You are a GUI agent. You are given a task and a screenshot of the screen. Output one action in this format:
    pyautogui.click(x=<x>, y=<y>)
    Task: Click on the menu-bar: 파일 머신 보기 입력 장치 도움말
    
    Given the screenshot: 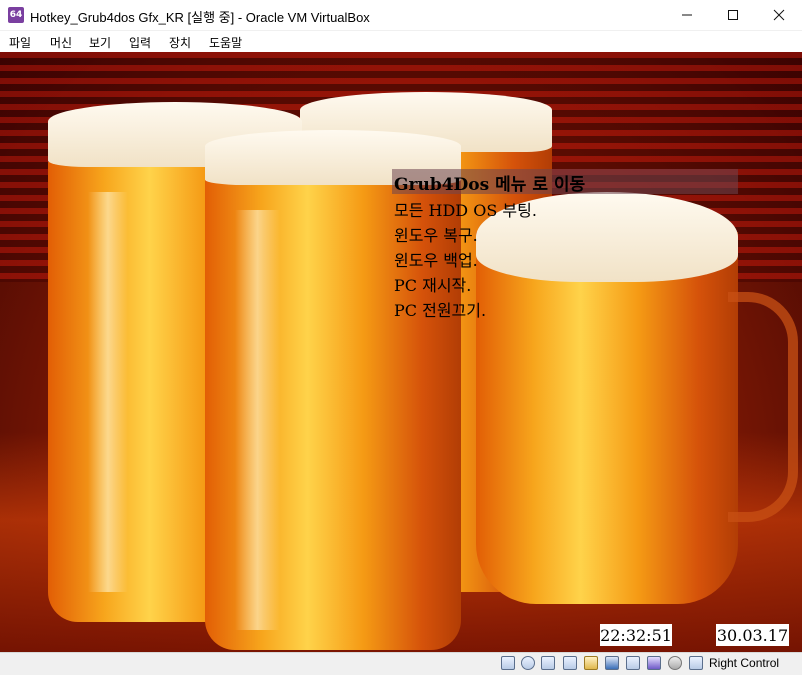 What is the action you would take?
    pyautogui.click(x=401, y=41)
    